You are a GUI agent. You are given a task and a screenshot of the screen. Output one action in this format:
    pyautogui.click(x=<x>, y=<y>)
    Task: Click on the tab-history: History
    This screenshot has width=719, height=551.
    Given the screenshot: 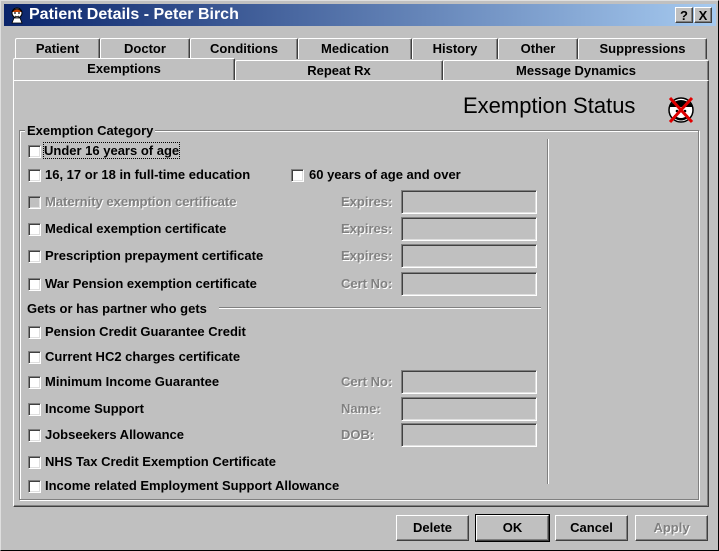 What is the action you would take?
    pyautogui.click(x=455, y=48)
    